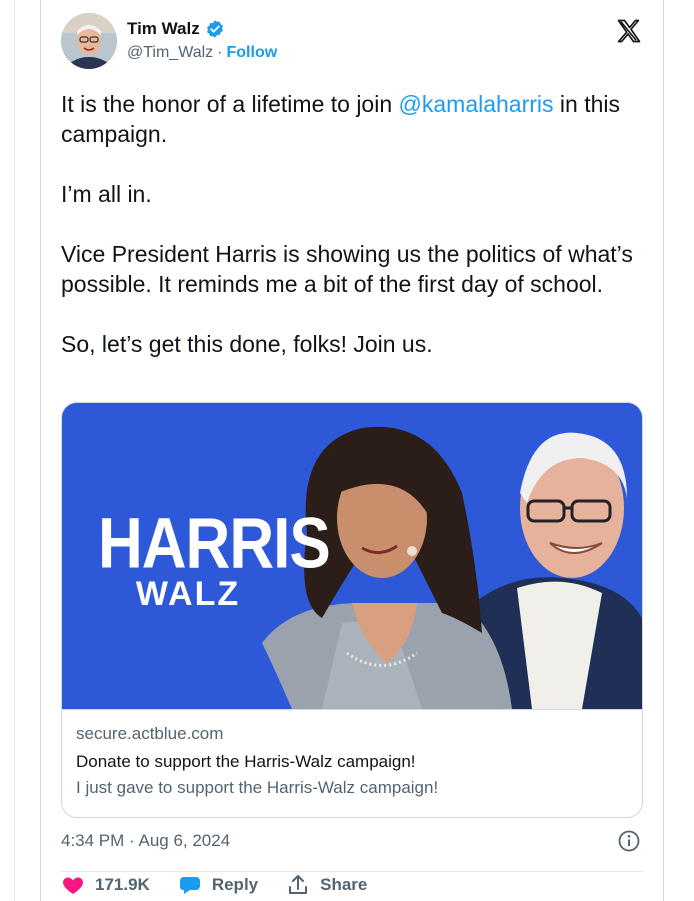  I want to click on like-count: 171.9K, so click(122, 884).